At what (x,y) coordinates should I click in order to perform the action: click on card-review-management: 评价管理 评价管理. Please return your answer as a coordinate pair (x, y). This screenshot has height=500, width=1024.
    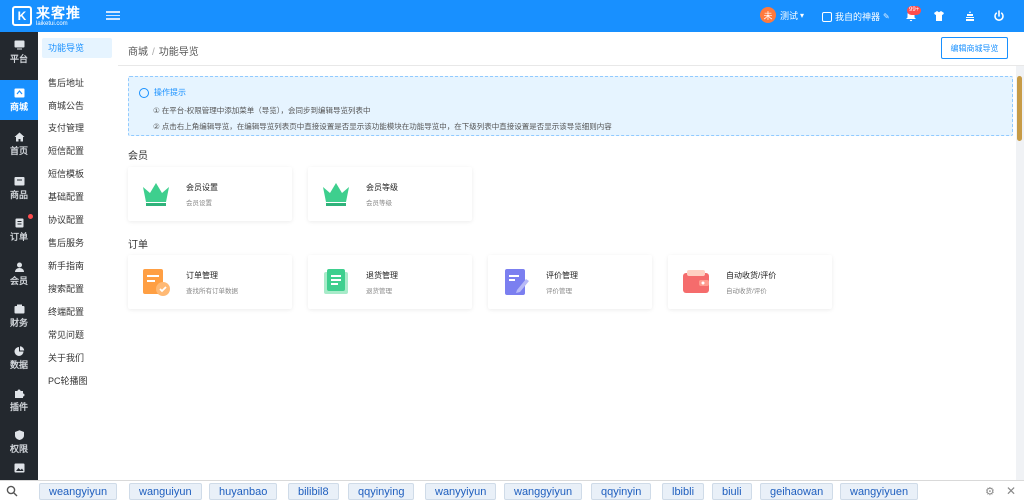
    Looking at the image, I should click on (570, 282).